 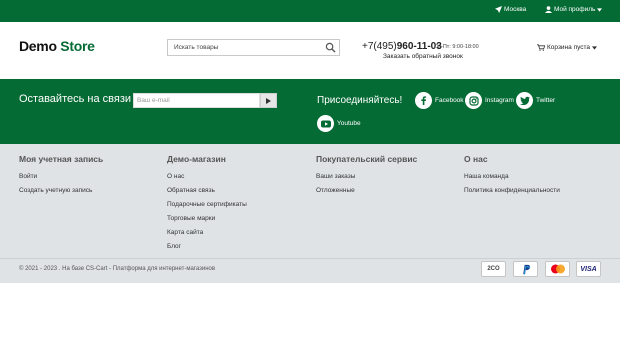 I want to click on footer-column-title: Моя учетная запись, so click(x=61, y=159).